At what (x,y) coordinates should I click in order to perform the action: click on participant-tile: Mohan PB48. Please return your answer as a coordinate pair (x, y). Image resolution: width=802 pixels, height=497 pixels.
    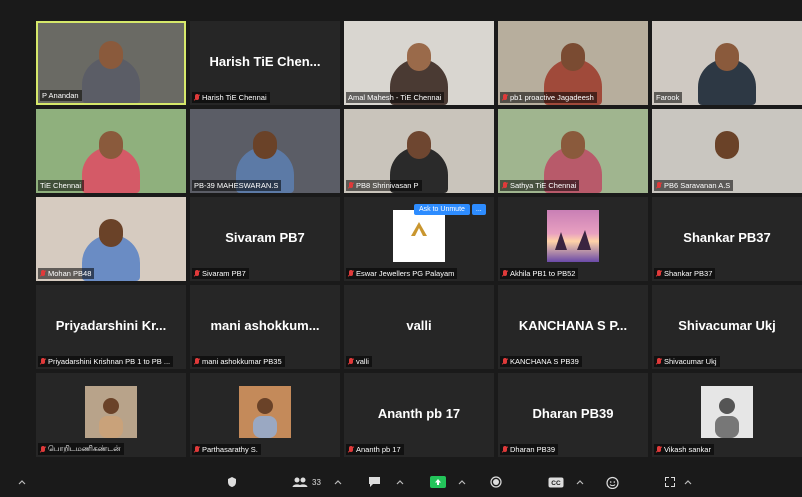
    Looking at the image, I should click on (111, 239).